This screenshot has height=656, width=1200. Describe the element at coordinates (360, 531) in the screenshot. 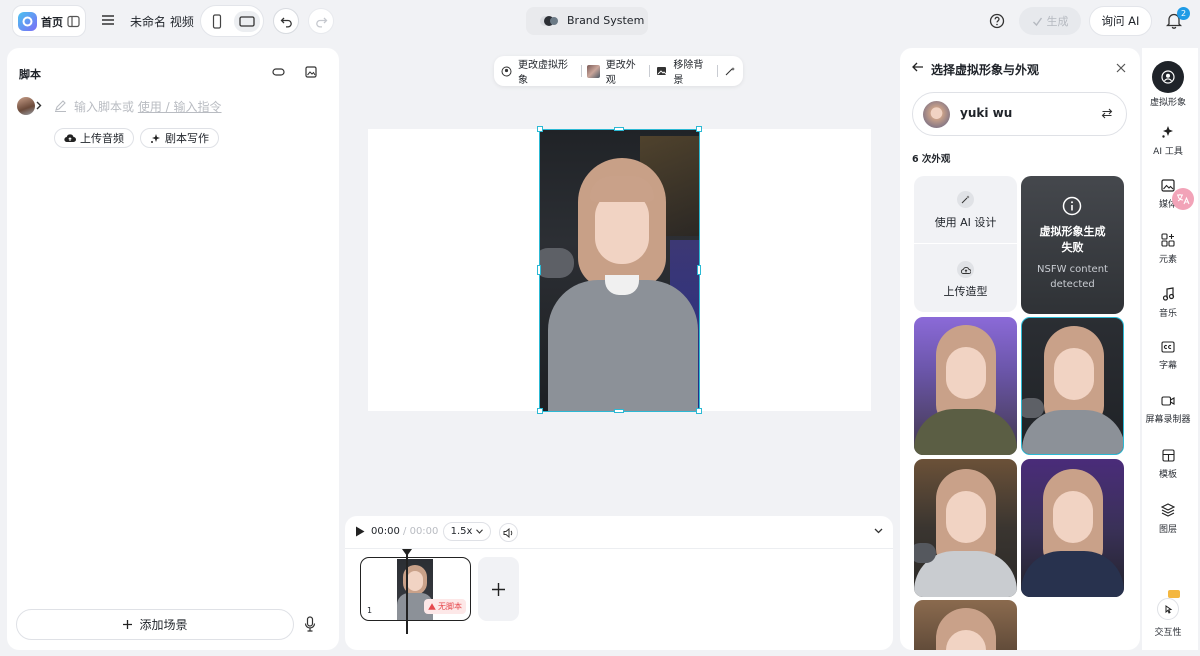

I see `play-icon` at that location.